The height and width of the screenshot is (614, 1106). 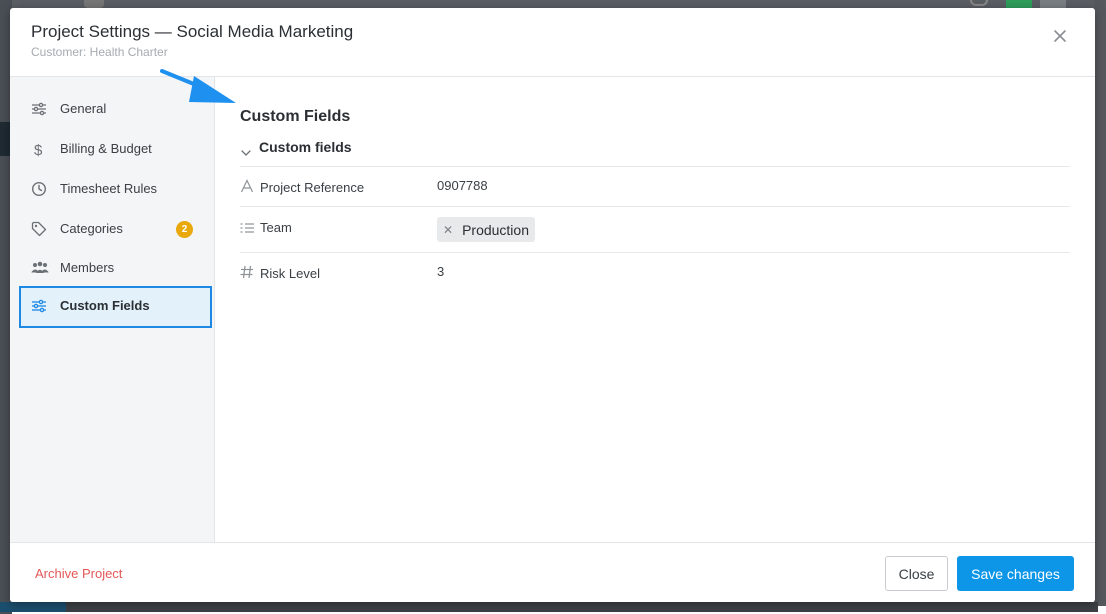 I want to click on dollar-icon: $, so click(x=39, y=150).